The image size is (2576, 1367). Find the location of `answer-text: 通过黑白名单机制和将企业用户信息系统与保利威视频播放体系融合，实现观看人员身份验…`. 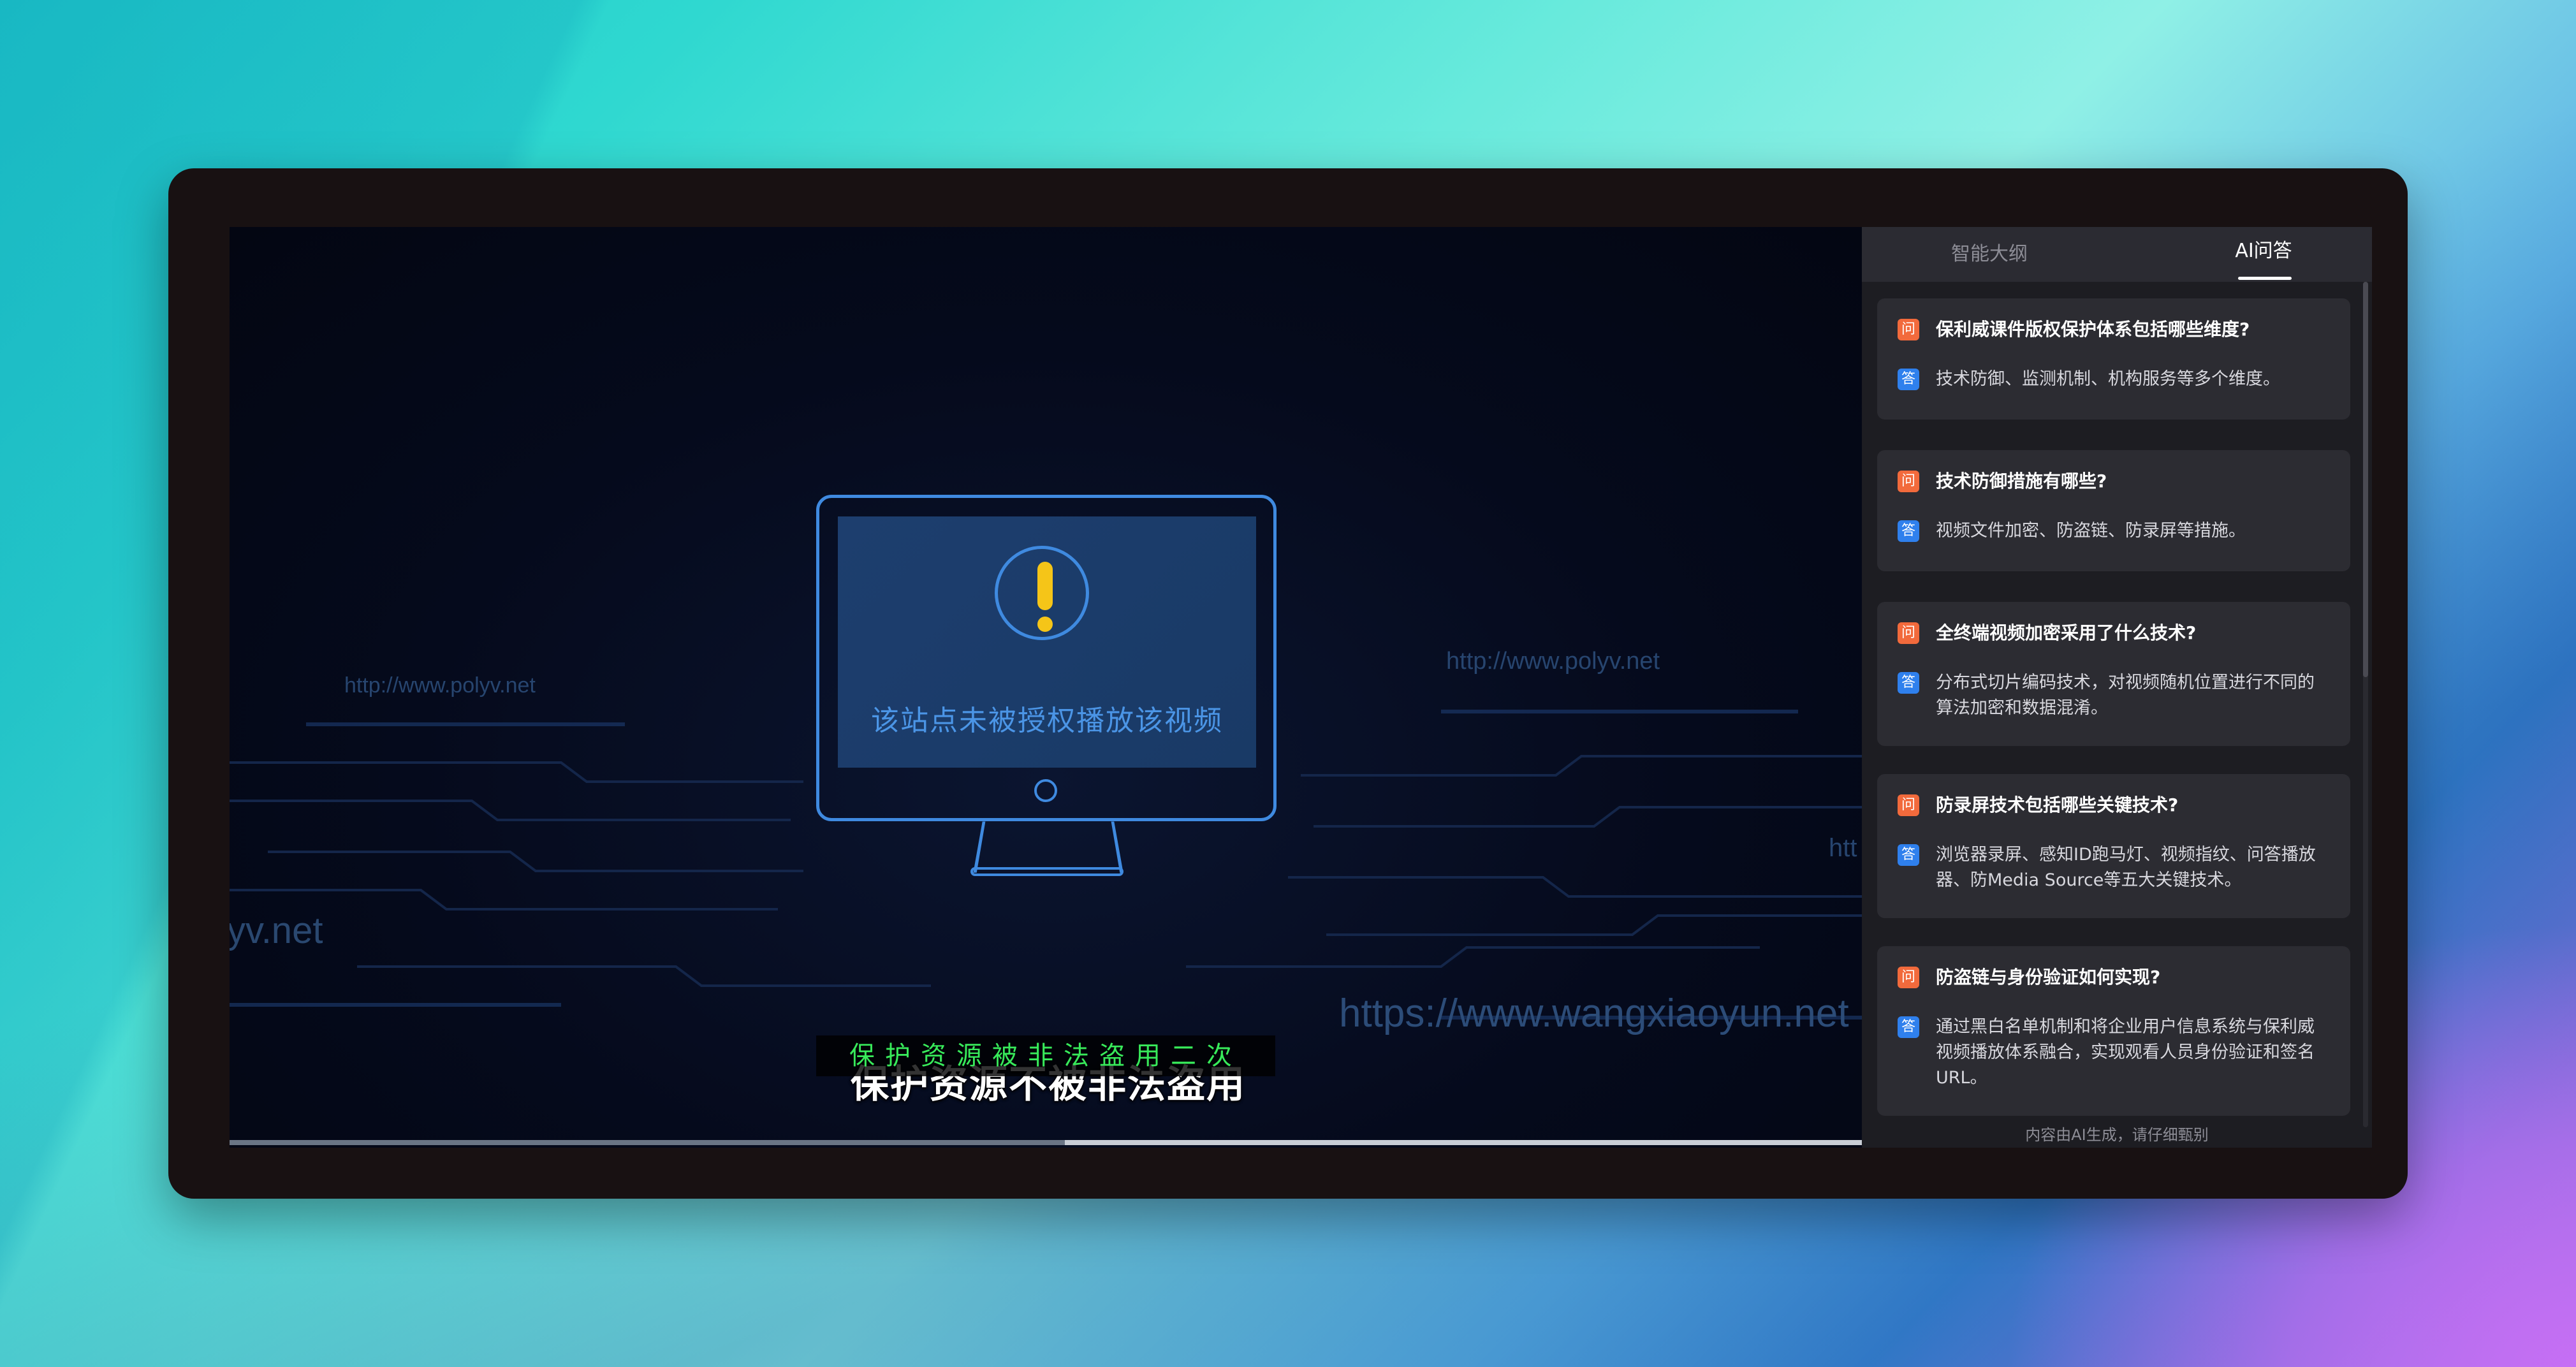

answer-text: 通过黑白名单机制和将企业用户信息系统与保利威视频播放体系融合，实现观看人员身份验… is located at coordinates (2125, 1052).